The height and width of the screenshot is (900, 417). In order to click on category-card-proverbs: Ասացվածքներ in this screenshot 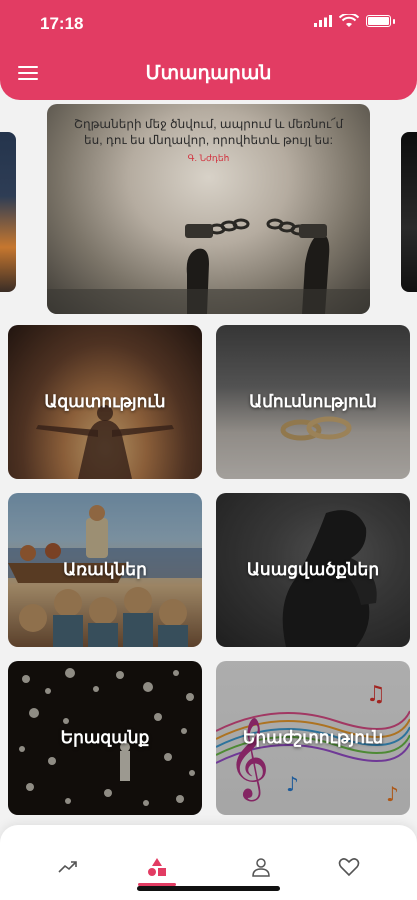, I will do `click(313, 570)`.